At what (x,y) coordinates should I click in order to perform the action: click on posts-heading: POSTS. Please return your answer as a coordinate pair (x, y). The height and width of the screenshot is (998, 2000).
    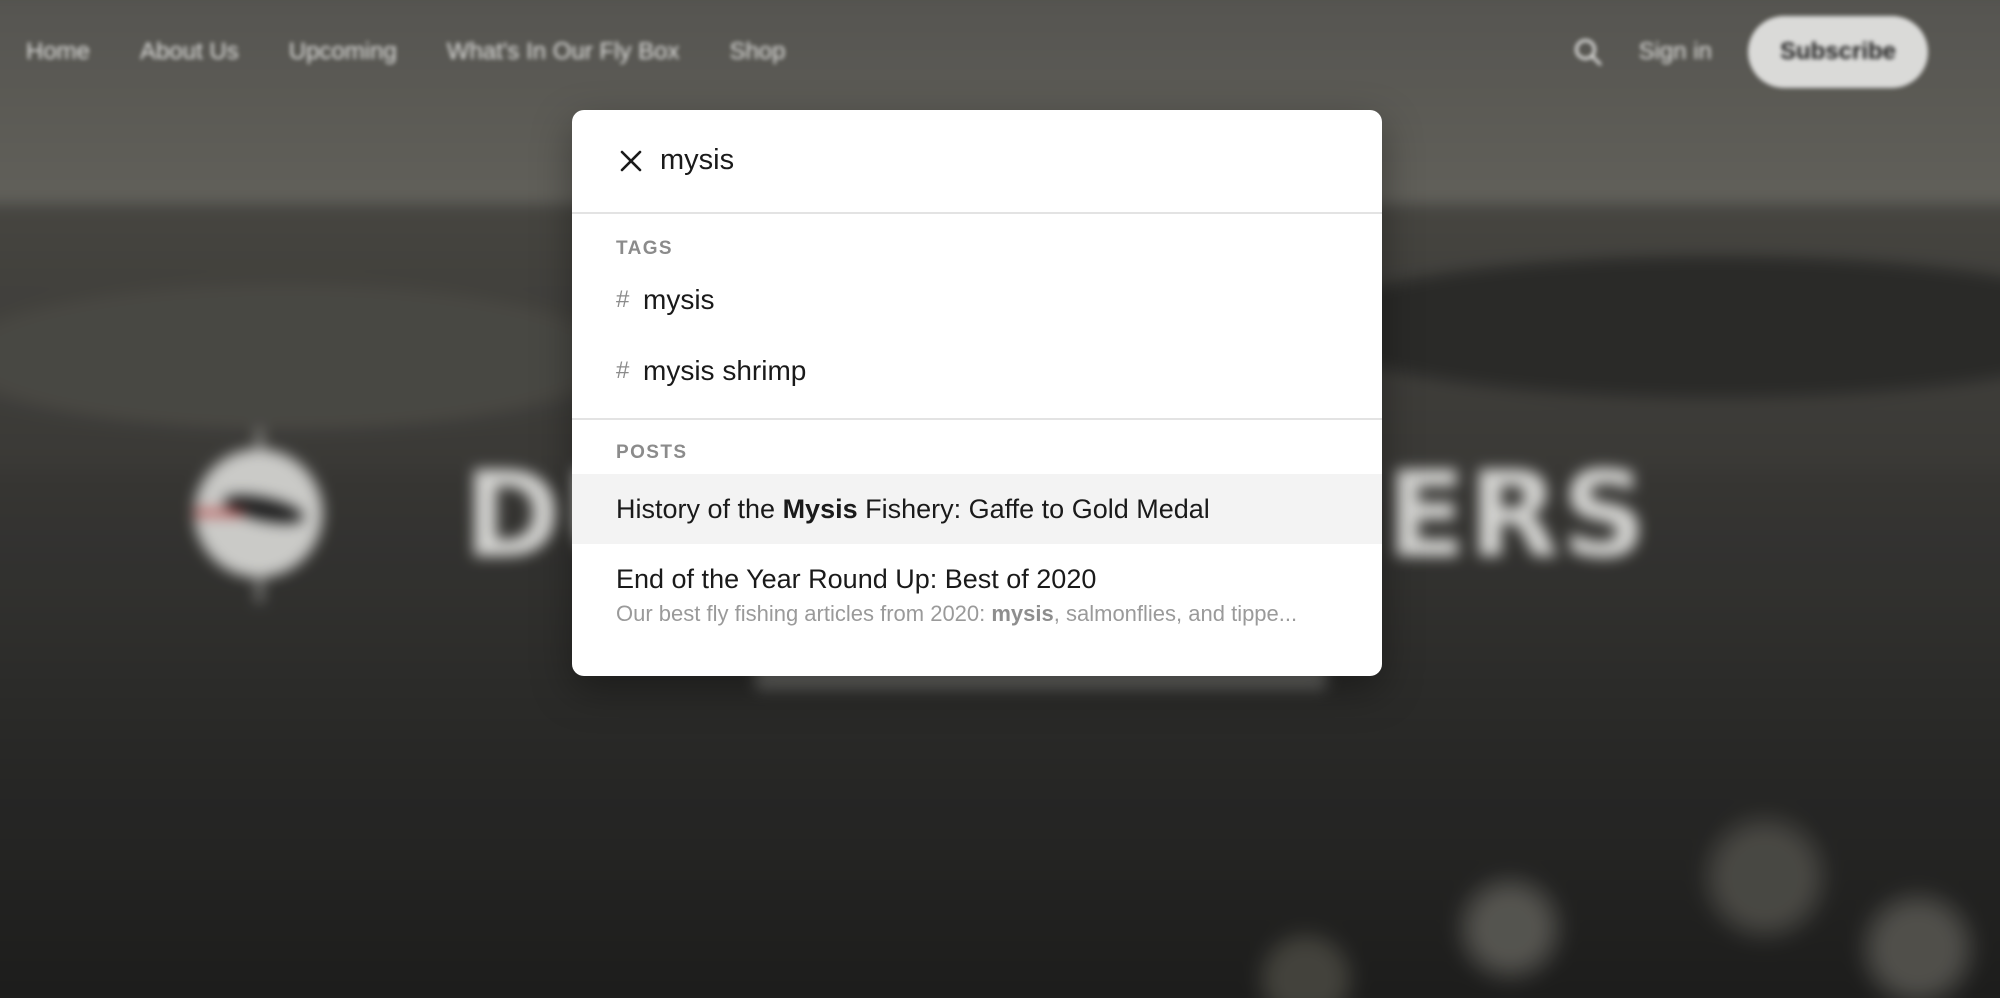
    Looking at the image, I should click on (652, 452).